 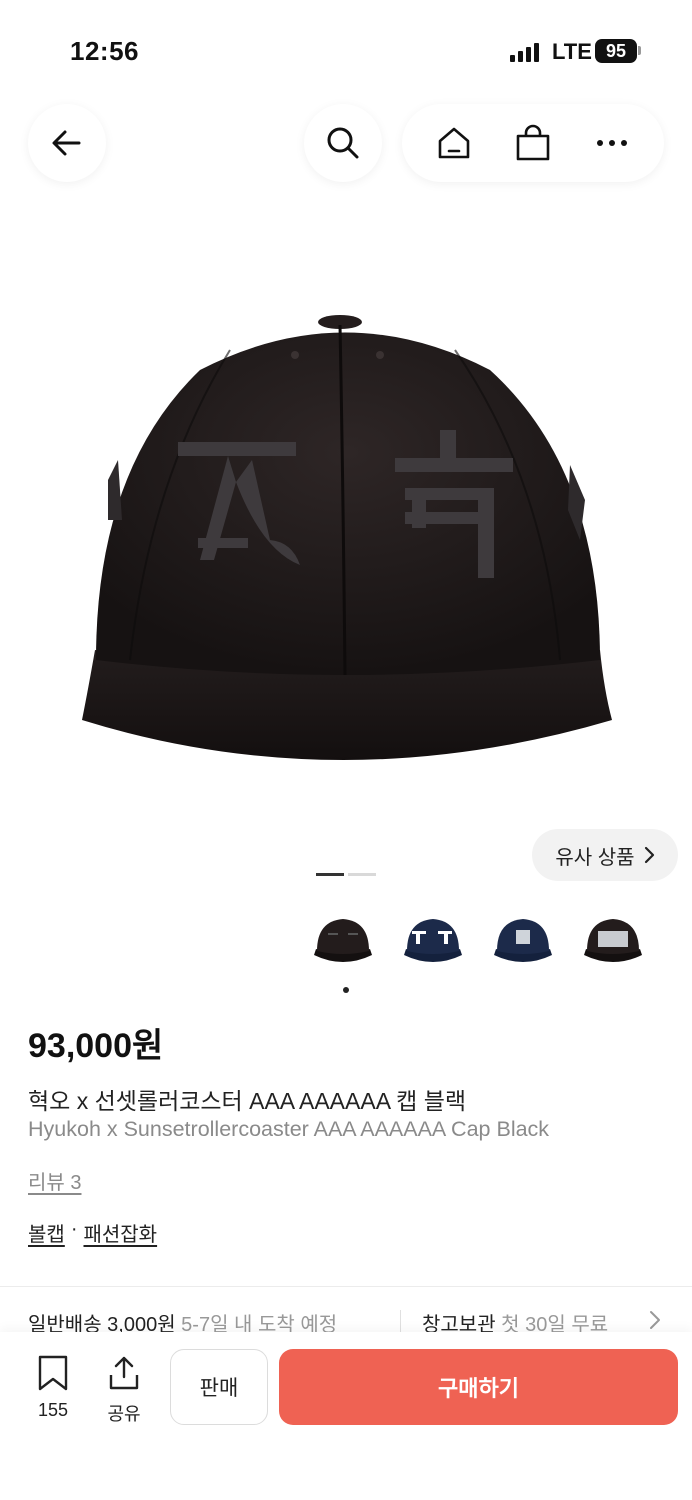 I want to click on share-icon, so click(x=124, y=1373).